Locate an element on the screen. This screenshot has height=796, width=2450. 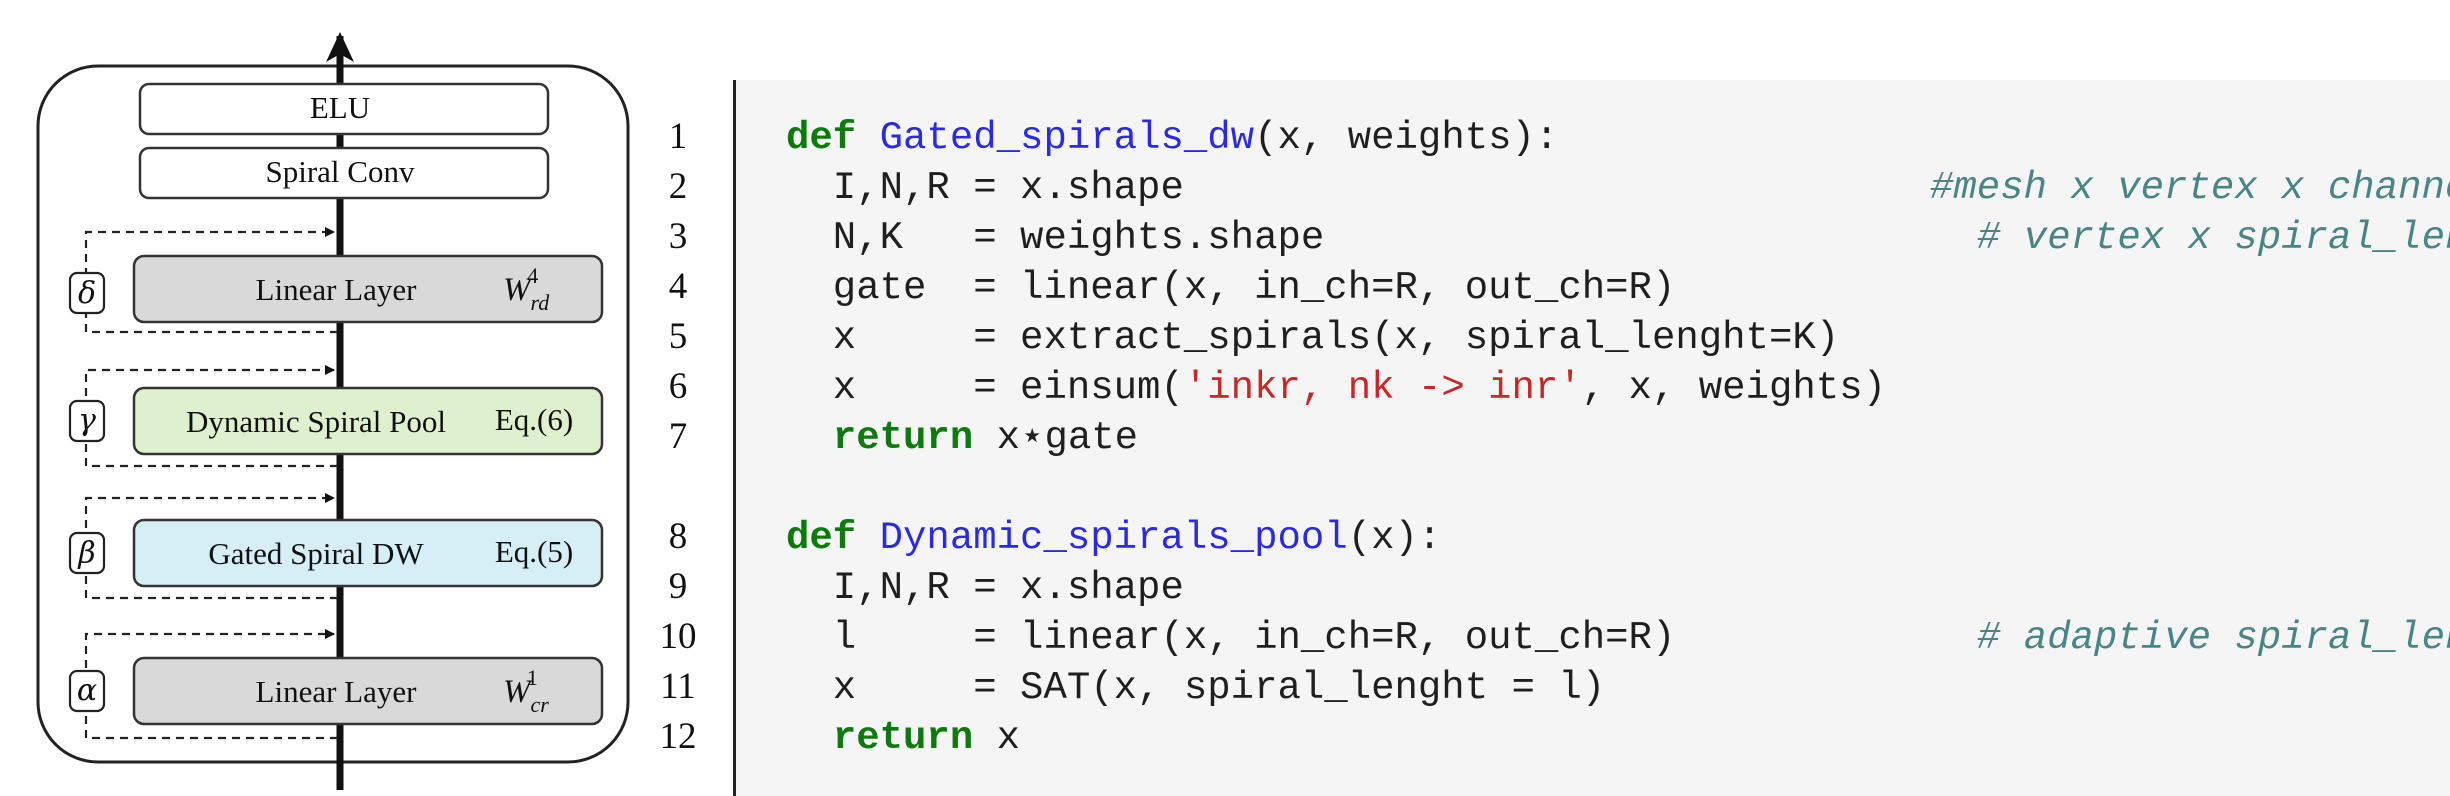
spiral-conv-block: Spiral Conv is located at coordinates (344, 173).